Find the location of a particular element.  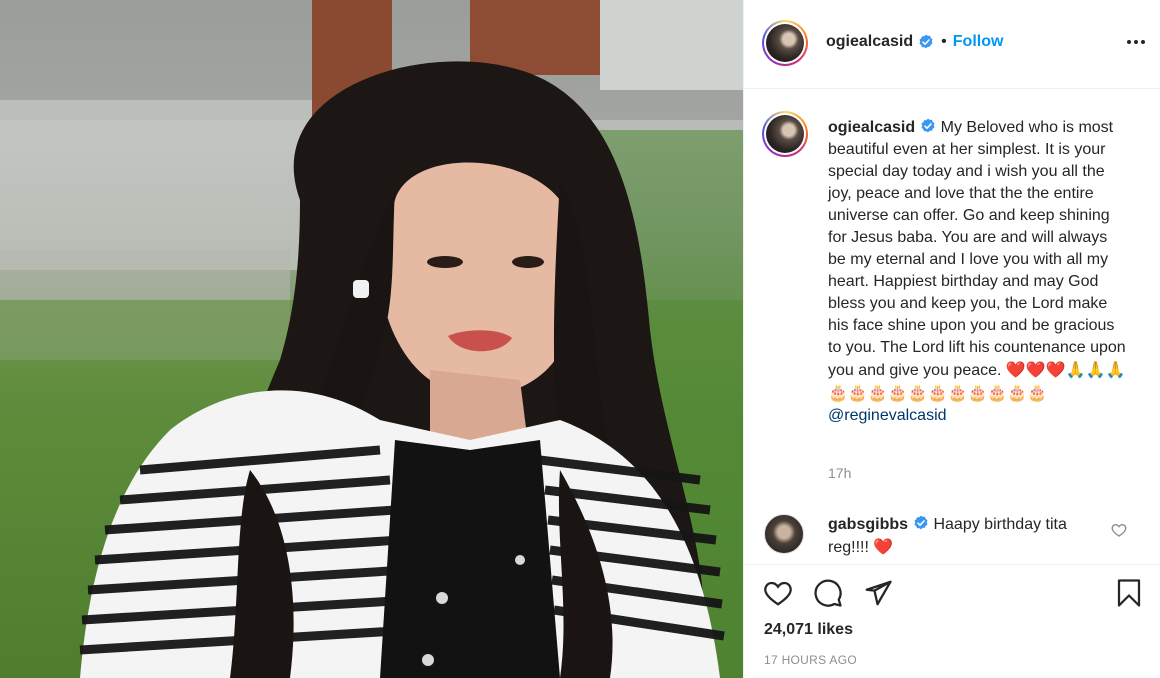

more-options-icon is located at coordinates (1136, 42).